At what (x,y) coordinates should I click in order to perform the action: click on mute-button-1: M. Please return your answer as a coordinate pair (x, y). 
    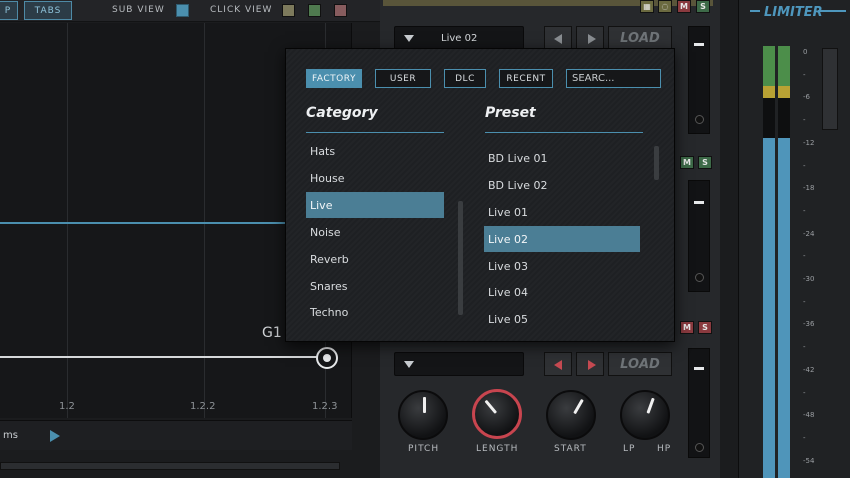
    Looking at the image, I should click on (684, 6).